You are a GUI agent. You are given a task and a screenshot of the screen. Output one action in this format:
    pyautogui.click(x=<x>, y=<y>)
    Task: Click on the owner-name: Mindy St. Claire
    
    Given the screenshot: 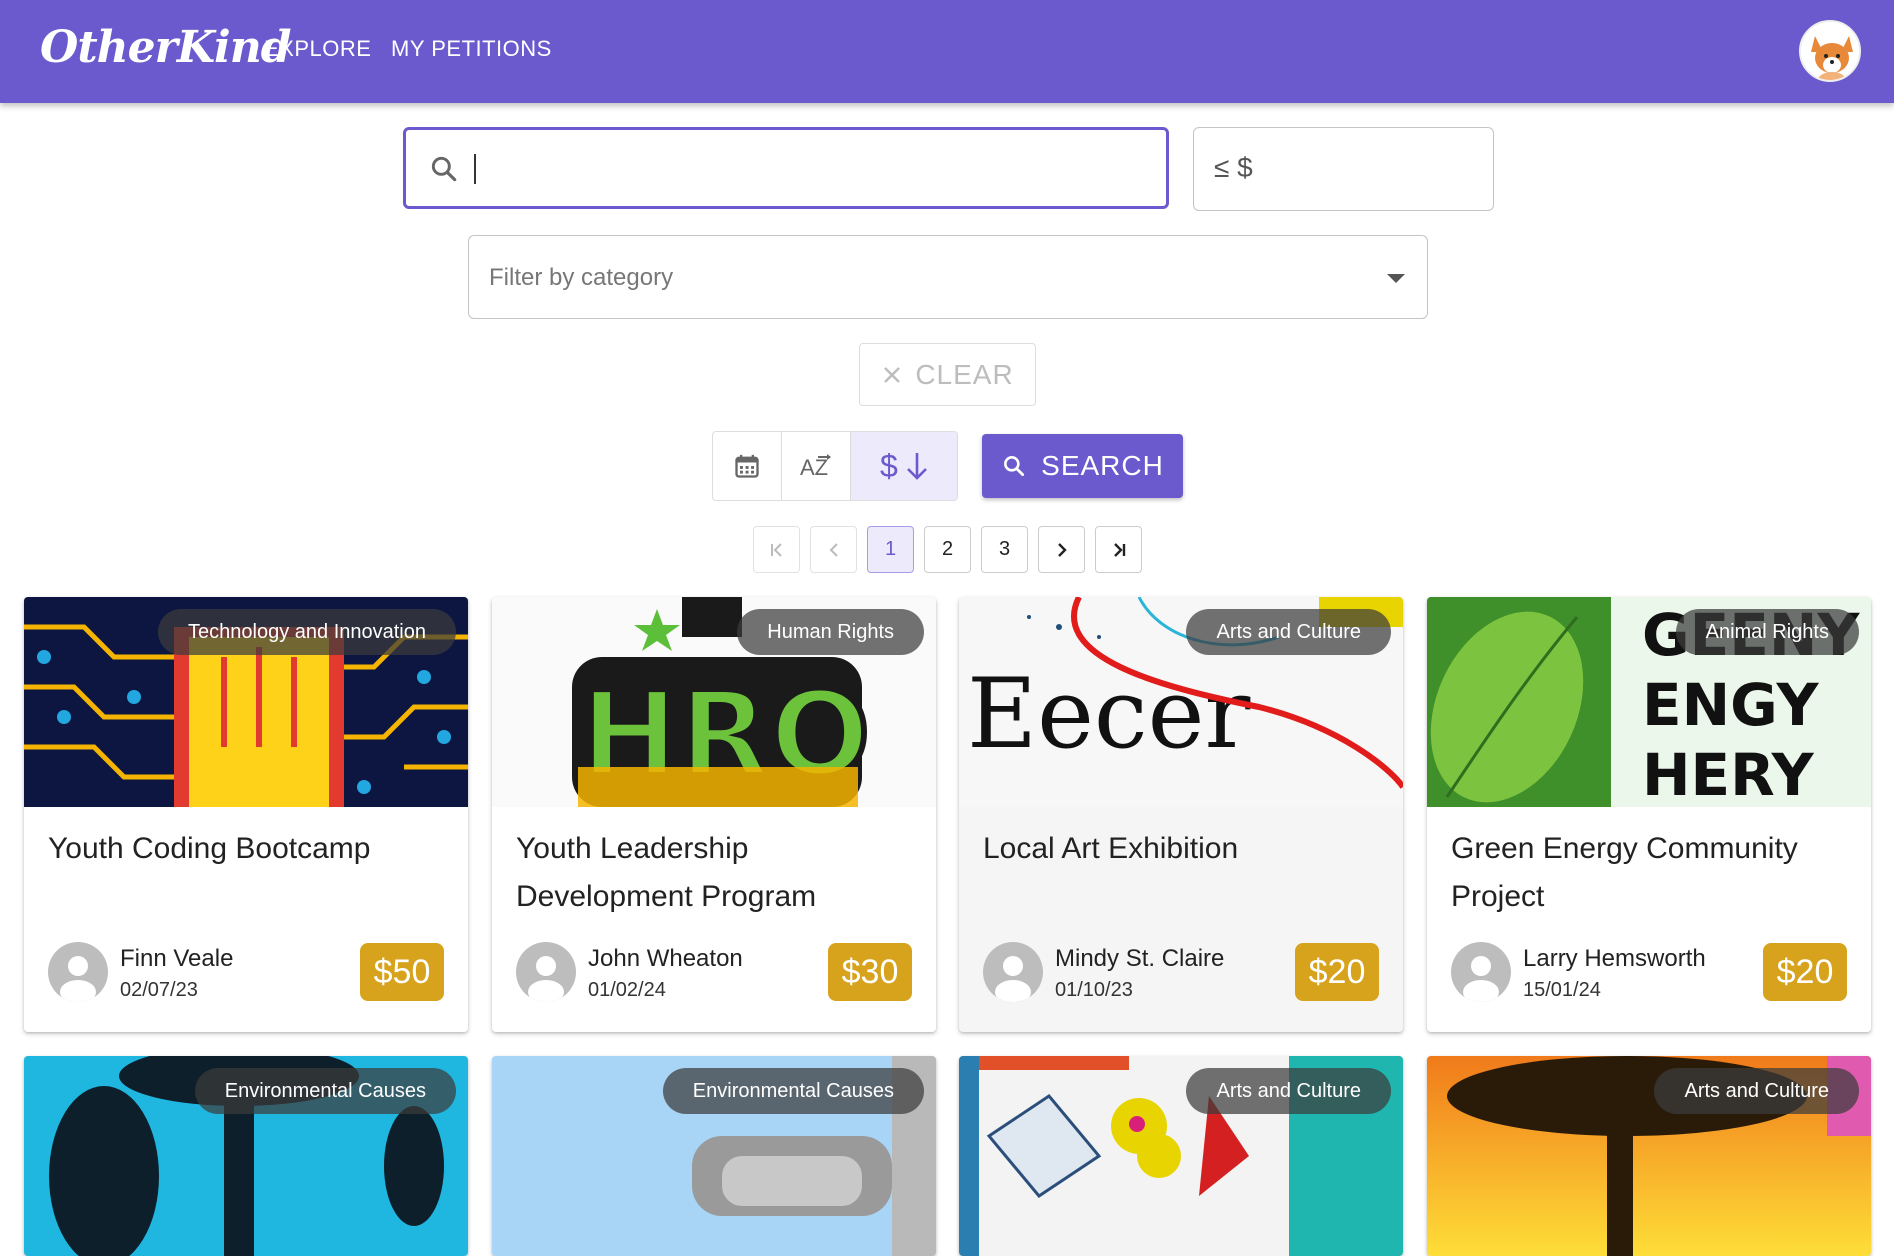 What is the action you would take?
    pyautogui.click(x=1140, y=958)
    